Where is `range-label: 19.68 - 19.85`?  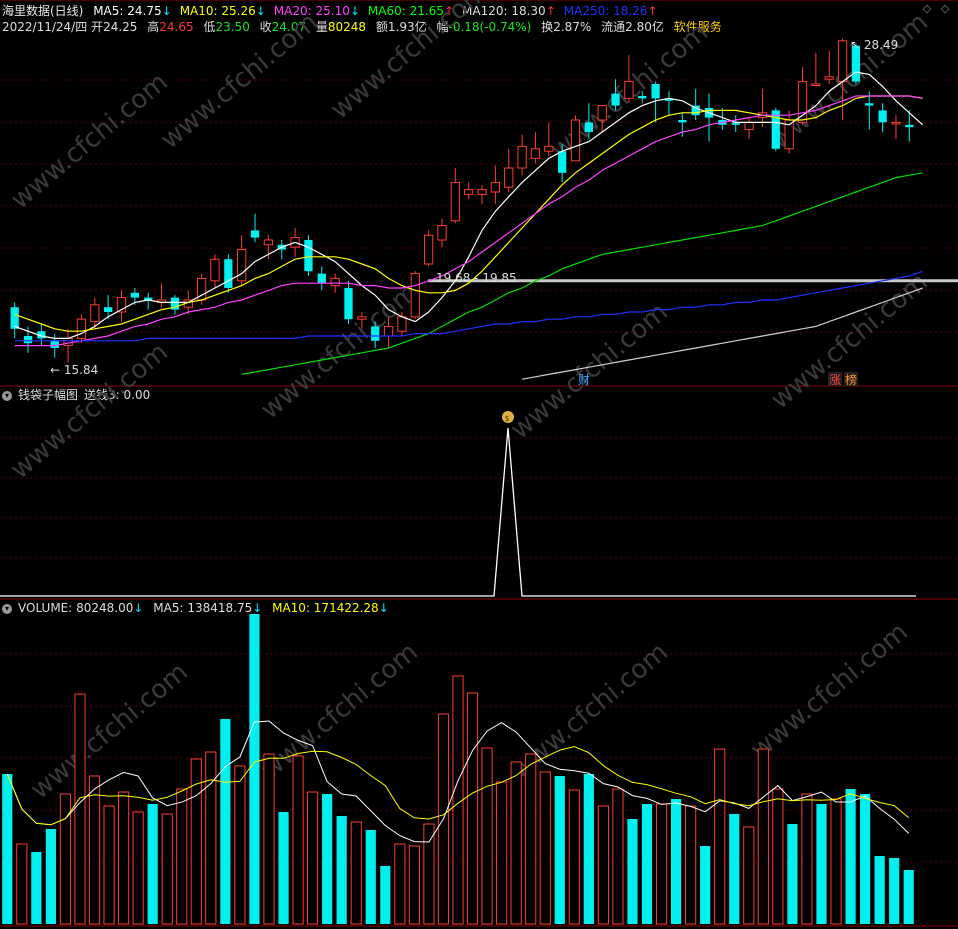 range-label: 19.68 - 19.85 is located at coordinates (476, 278).